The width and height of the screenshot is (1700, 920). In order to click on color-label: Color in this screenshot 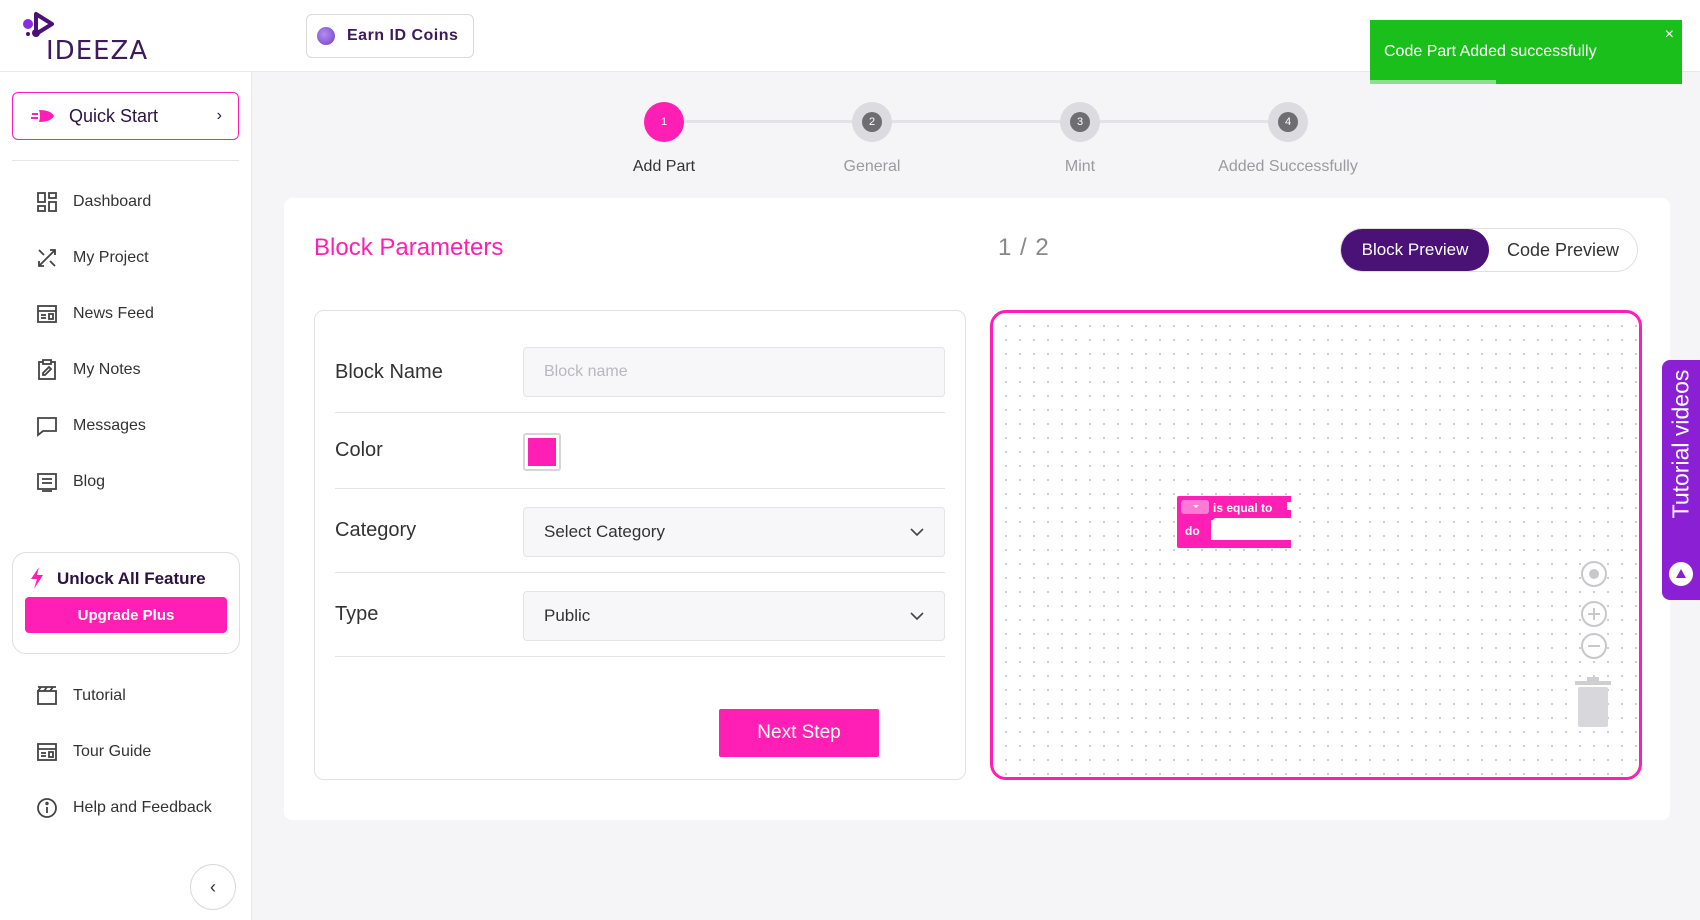, I will do `click(359, 450)`.